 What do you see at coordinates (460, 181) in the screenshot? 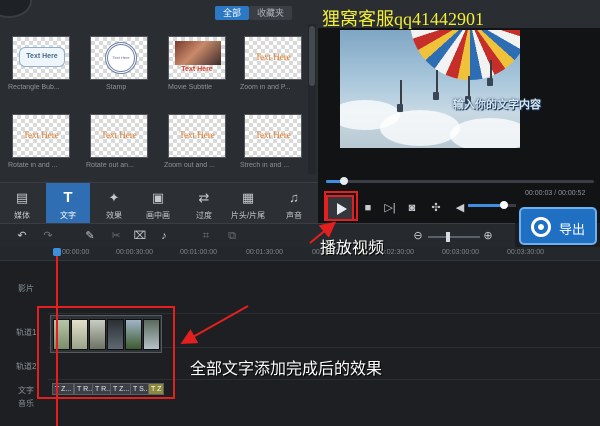
I see `seek-bar` at bounding box center [460, 181].